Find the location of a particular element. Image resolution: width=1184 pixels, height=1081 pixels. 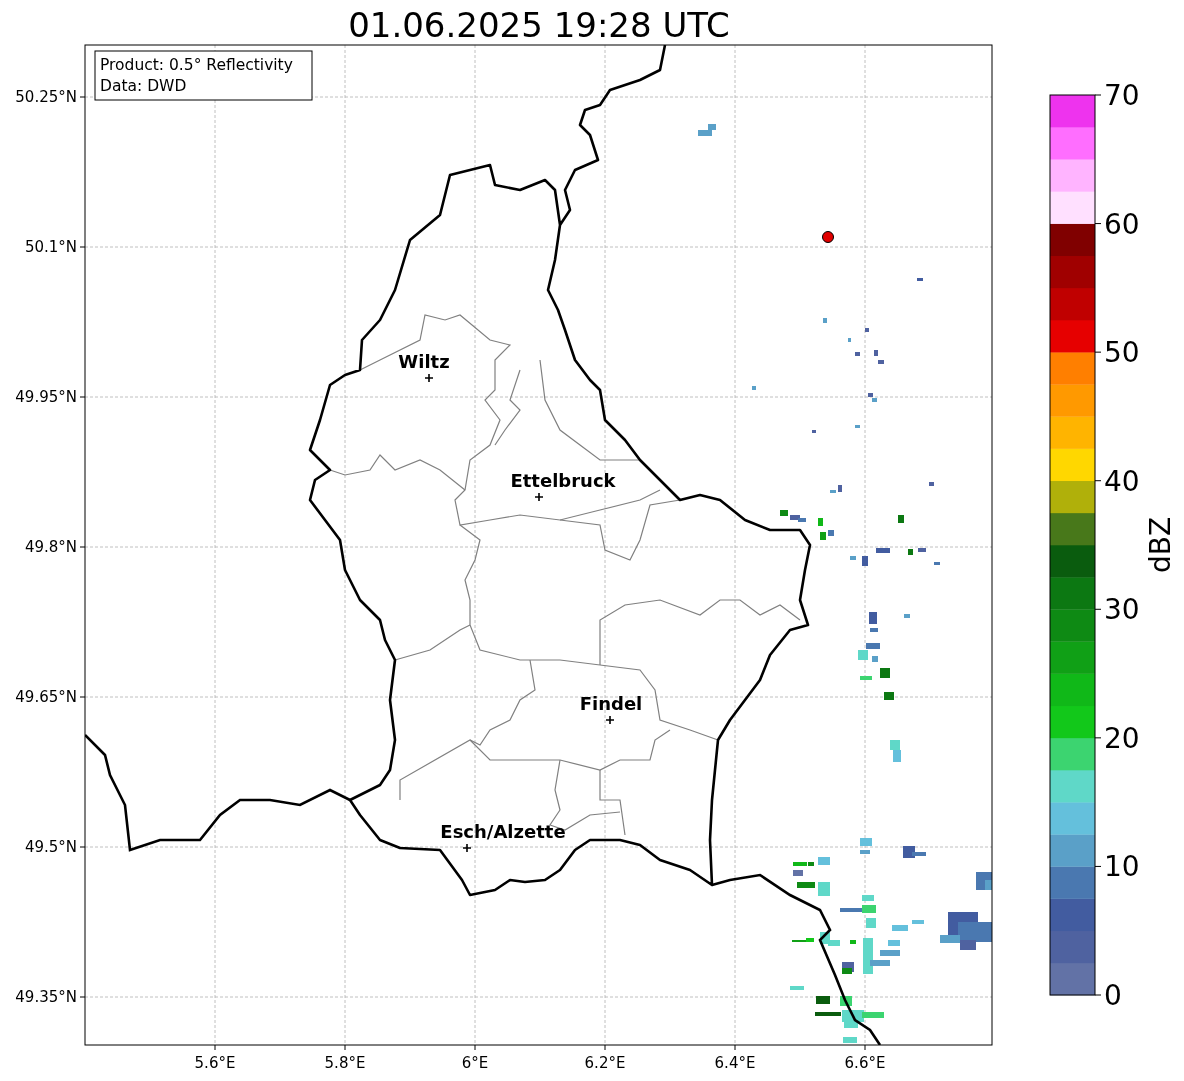

colorbar-tick-label: 60 is located at coordinates (1122, 224).